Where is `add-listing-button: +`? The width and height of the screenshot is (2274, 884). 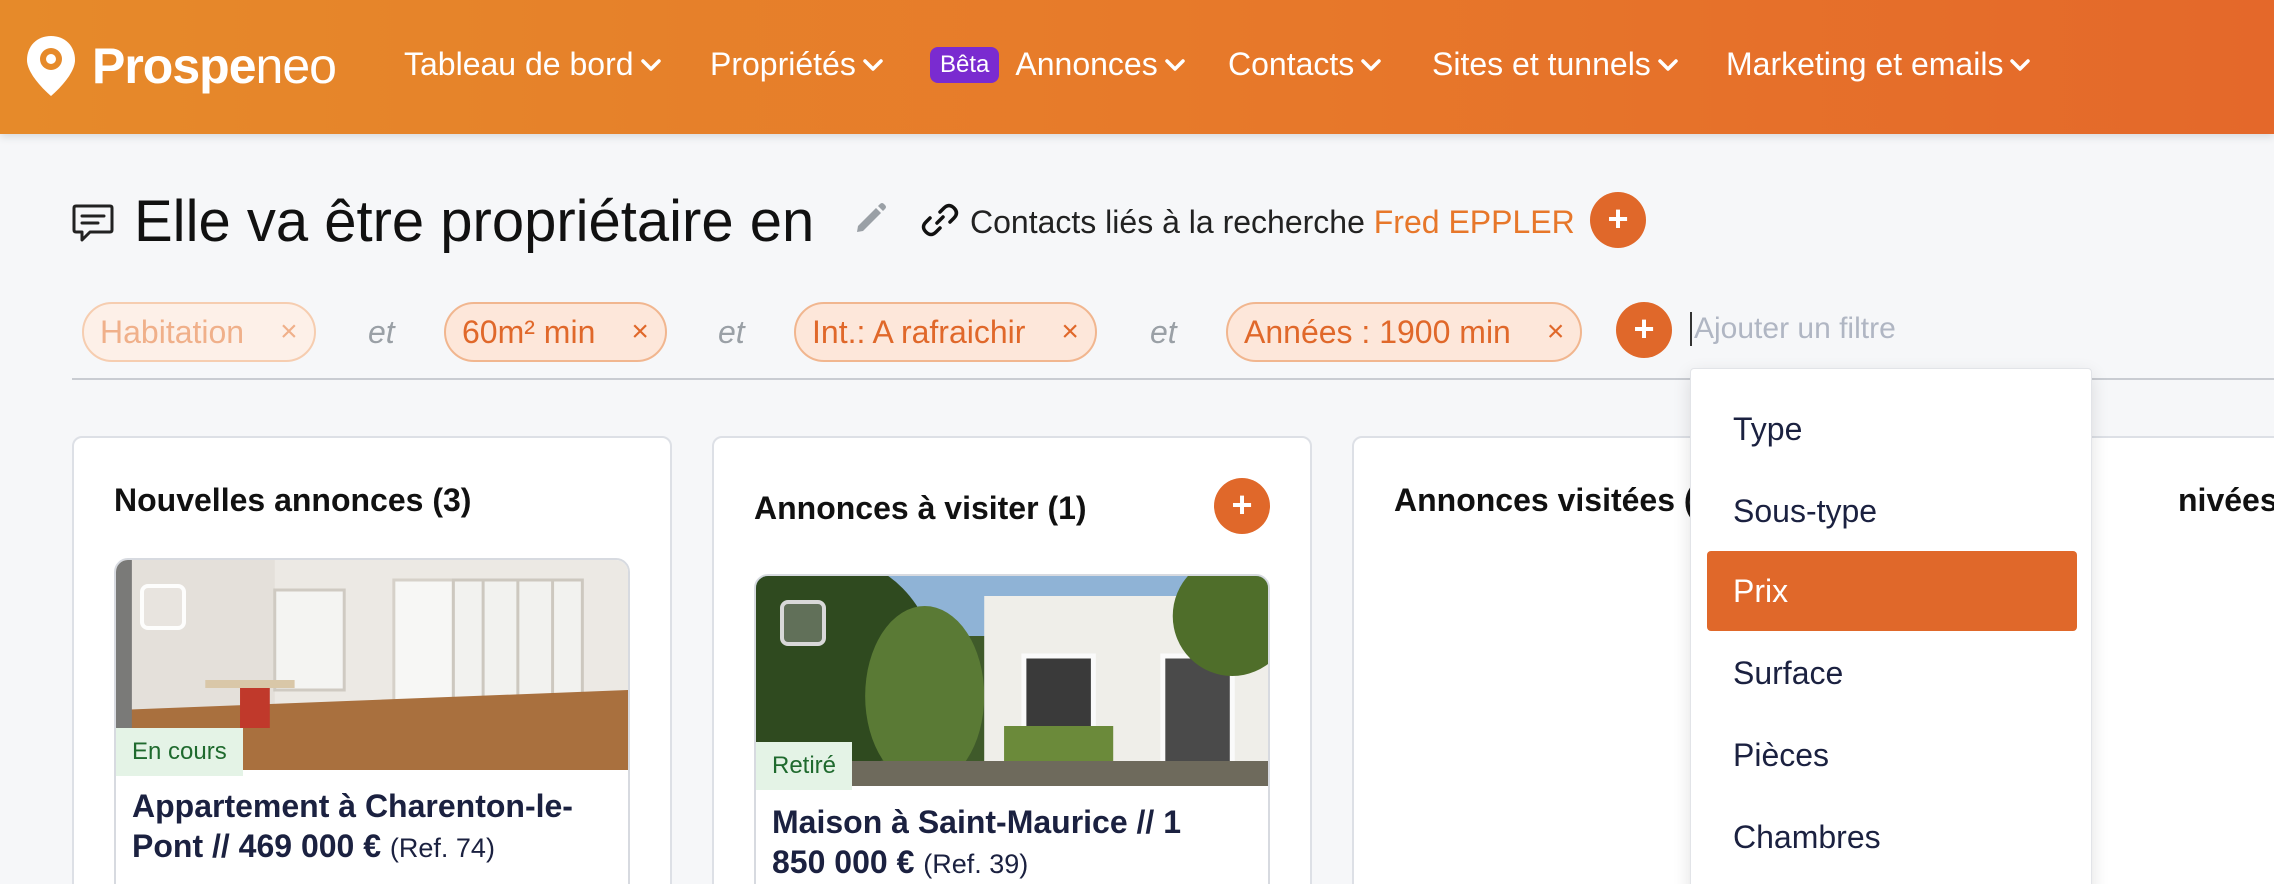
add-listing-button: + is located at coordinates (1242, 506).